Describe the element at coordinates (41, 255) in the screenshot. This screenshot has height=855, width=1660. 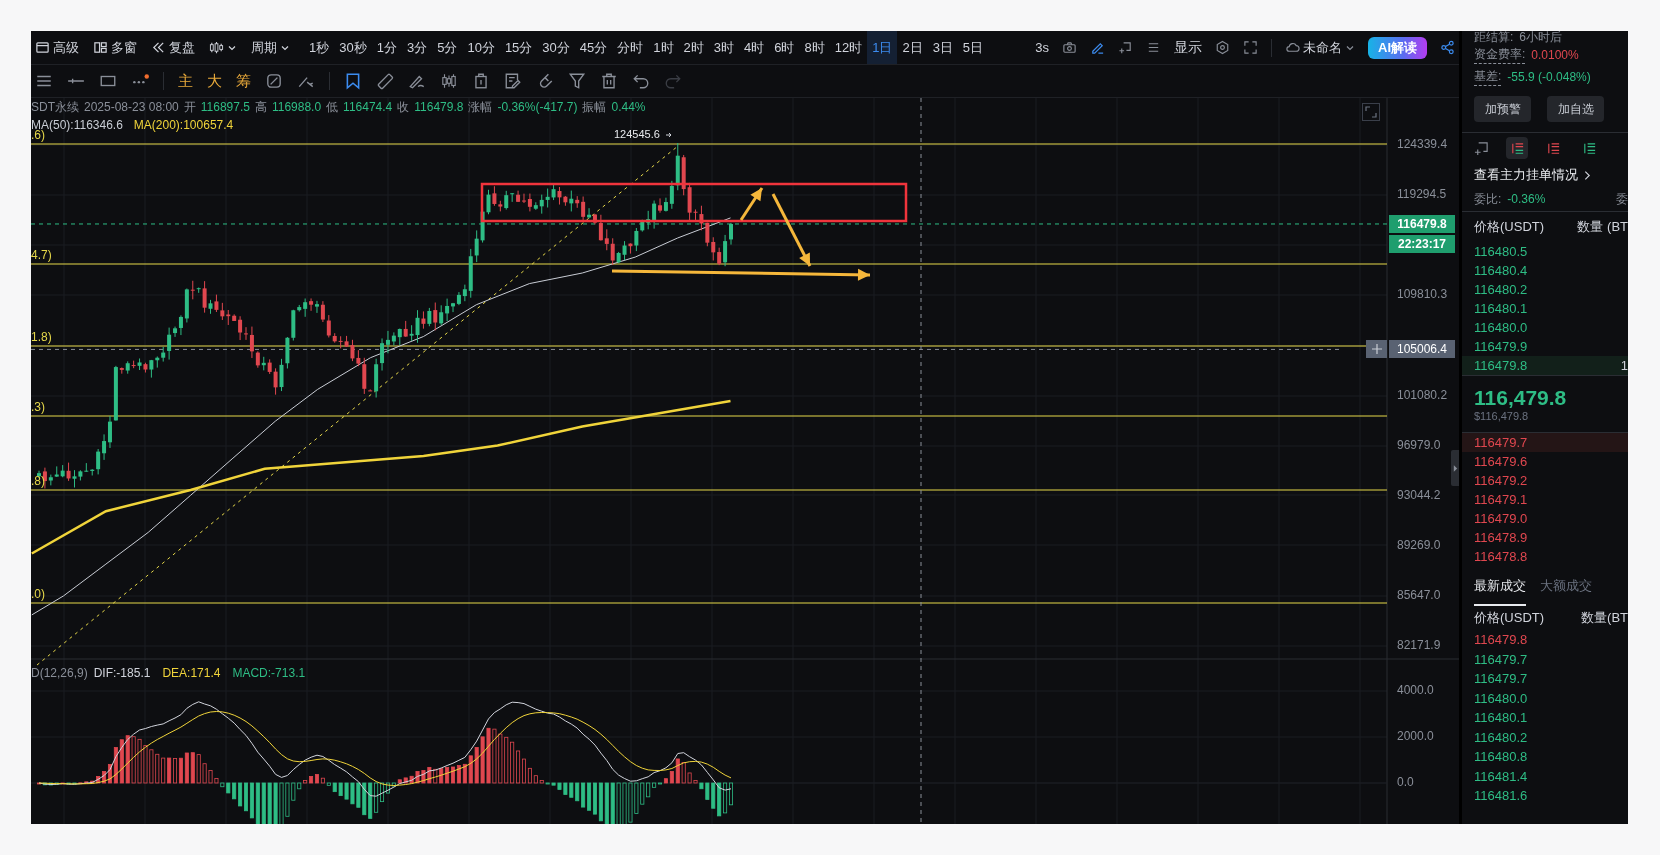
I see `level-label: 4.7)` at that location.